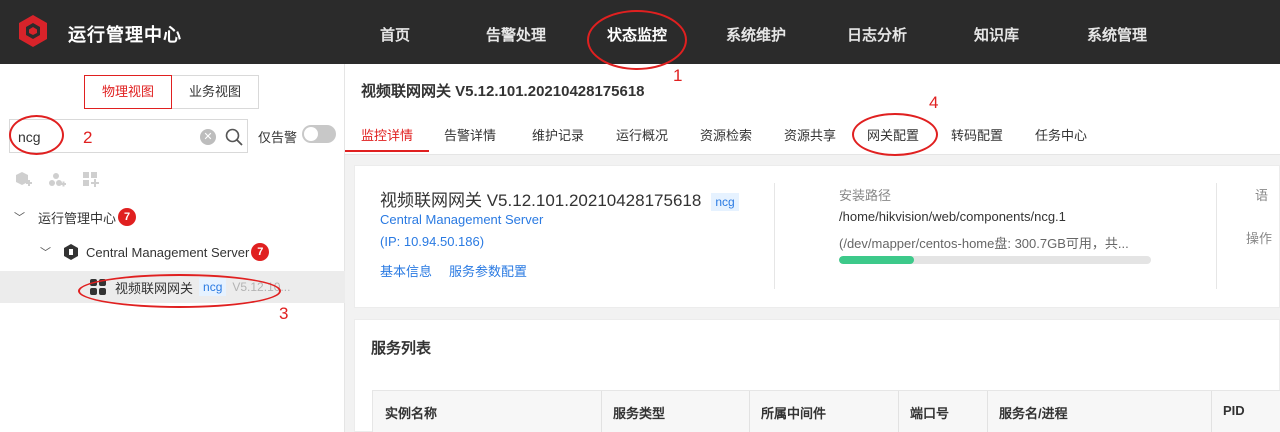 The width and height of the screenshot is (1280, 432). Describe the element at coordinates (725, 202) in the screenshot. I see `ncg-tag: ncg` at that location.